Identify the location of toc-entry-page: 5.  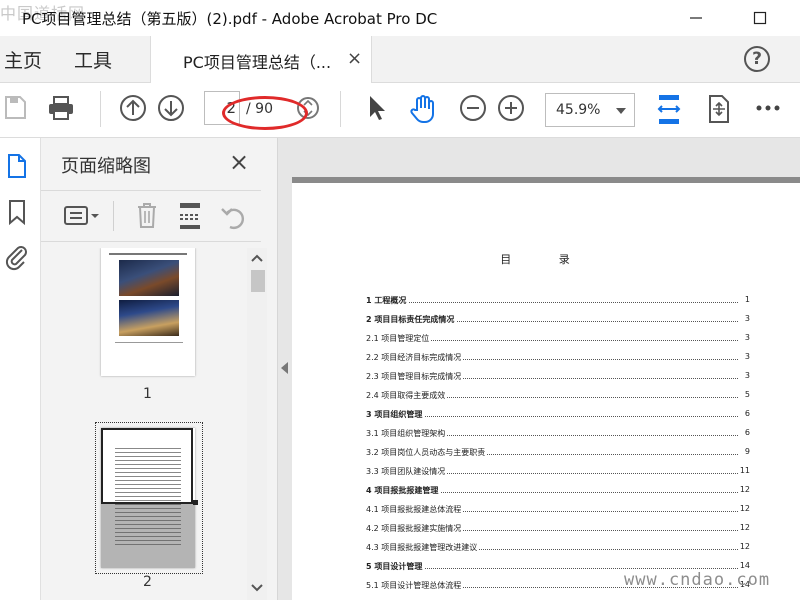
(747, 394).